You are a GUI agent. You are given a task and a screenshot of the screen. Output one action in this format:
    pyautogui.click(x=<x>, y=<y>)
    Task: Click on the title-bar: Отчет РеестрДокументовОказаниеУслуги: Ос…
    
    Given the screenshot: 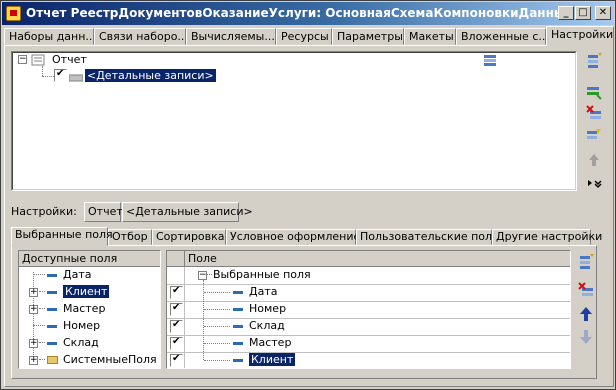 What is the action you would take?
    pyautogui.click(x=308, y=13)
    